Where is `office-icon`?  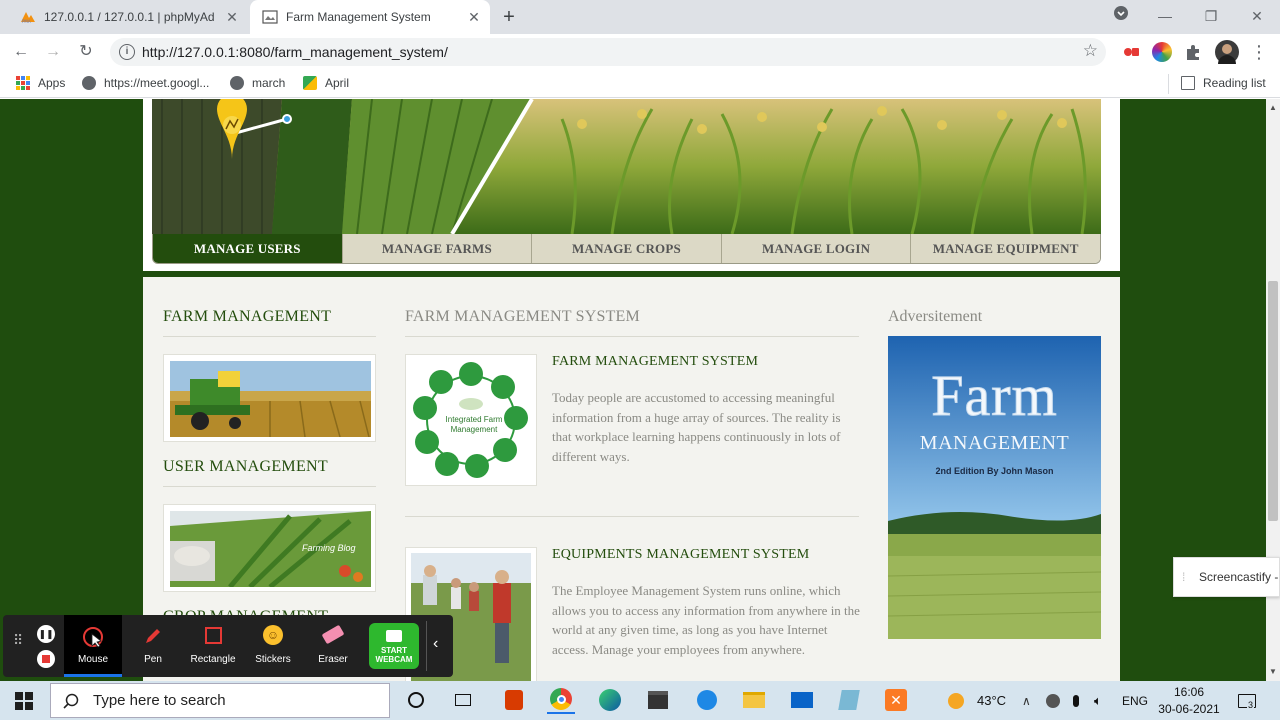
office-icon is located at coordinates (514, 700).